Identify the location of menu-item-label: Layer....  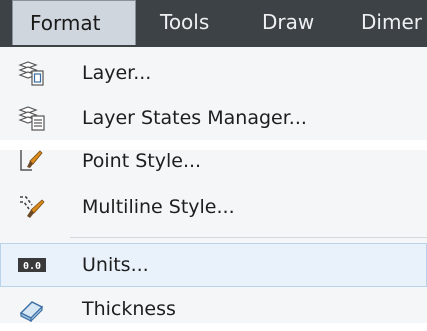
(117, 73).